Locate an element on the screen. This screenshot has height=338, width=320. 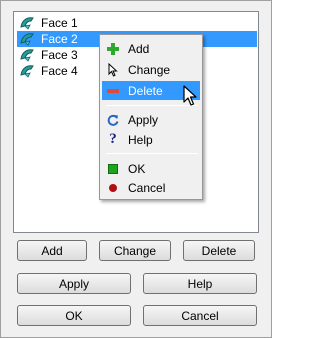
menu-label-cancel: Cancel is located at coordinates (147, 187).